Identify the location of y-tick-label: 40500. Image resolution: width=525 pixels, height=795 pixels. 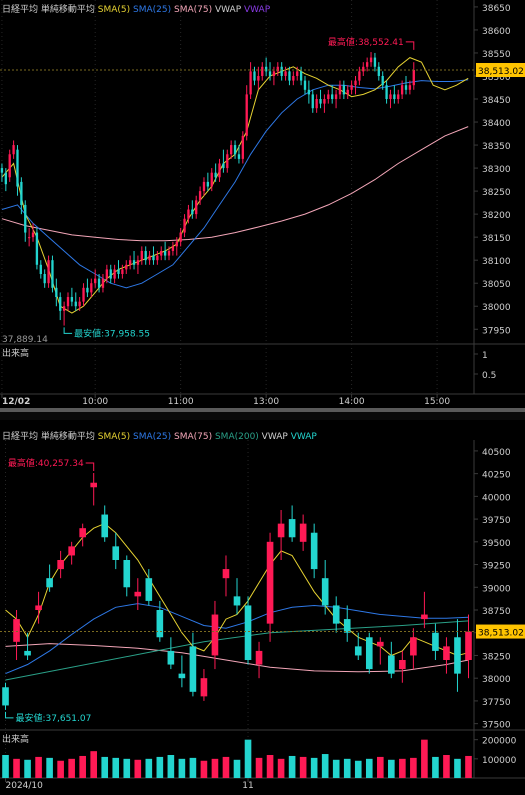
(496, 453).